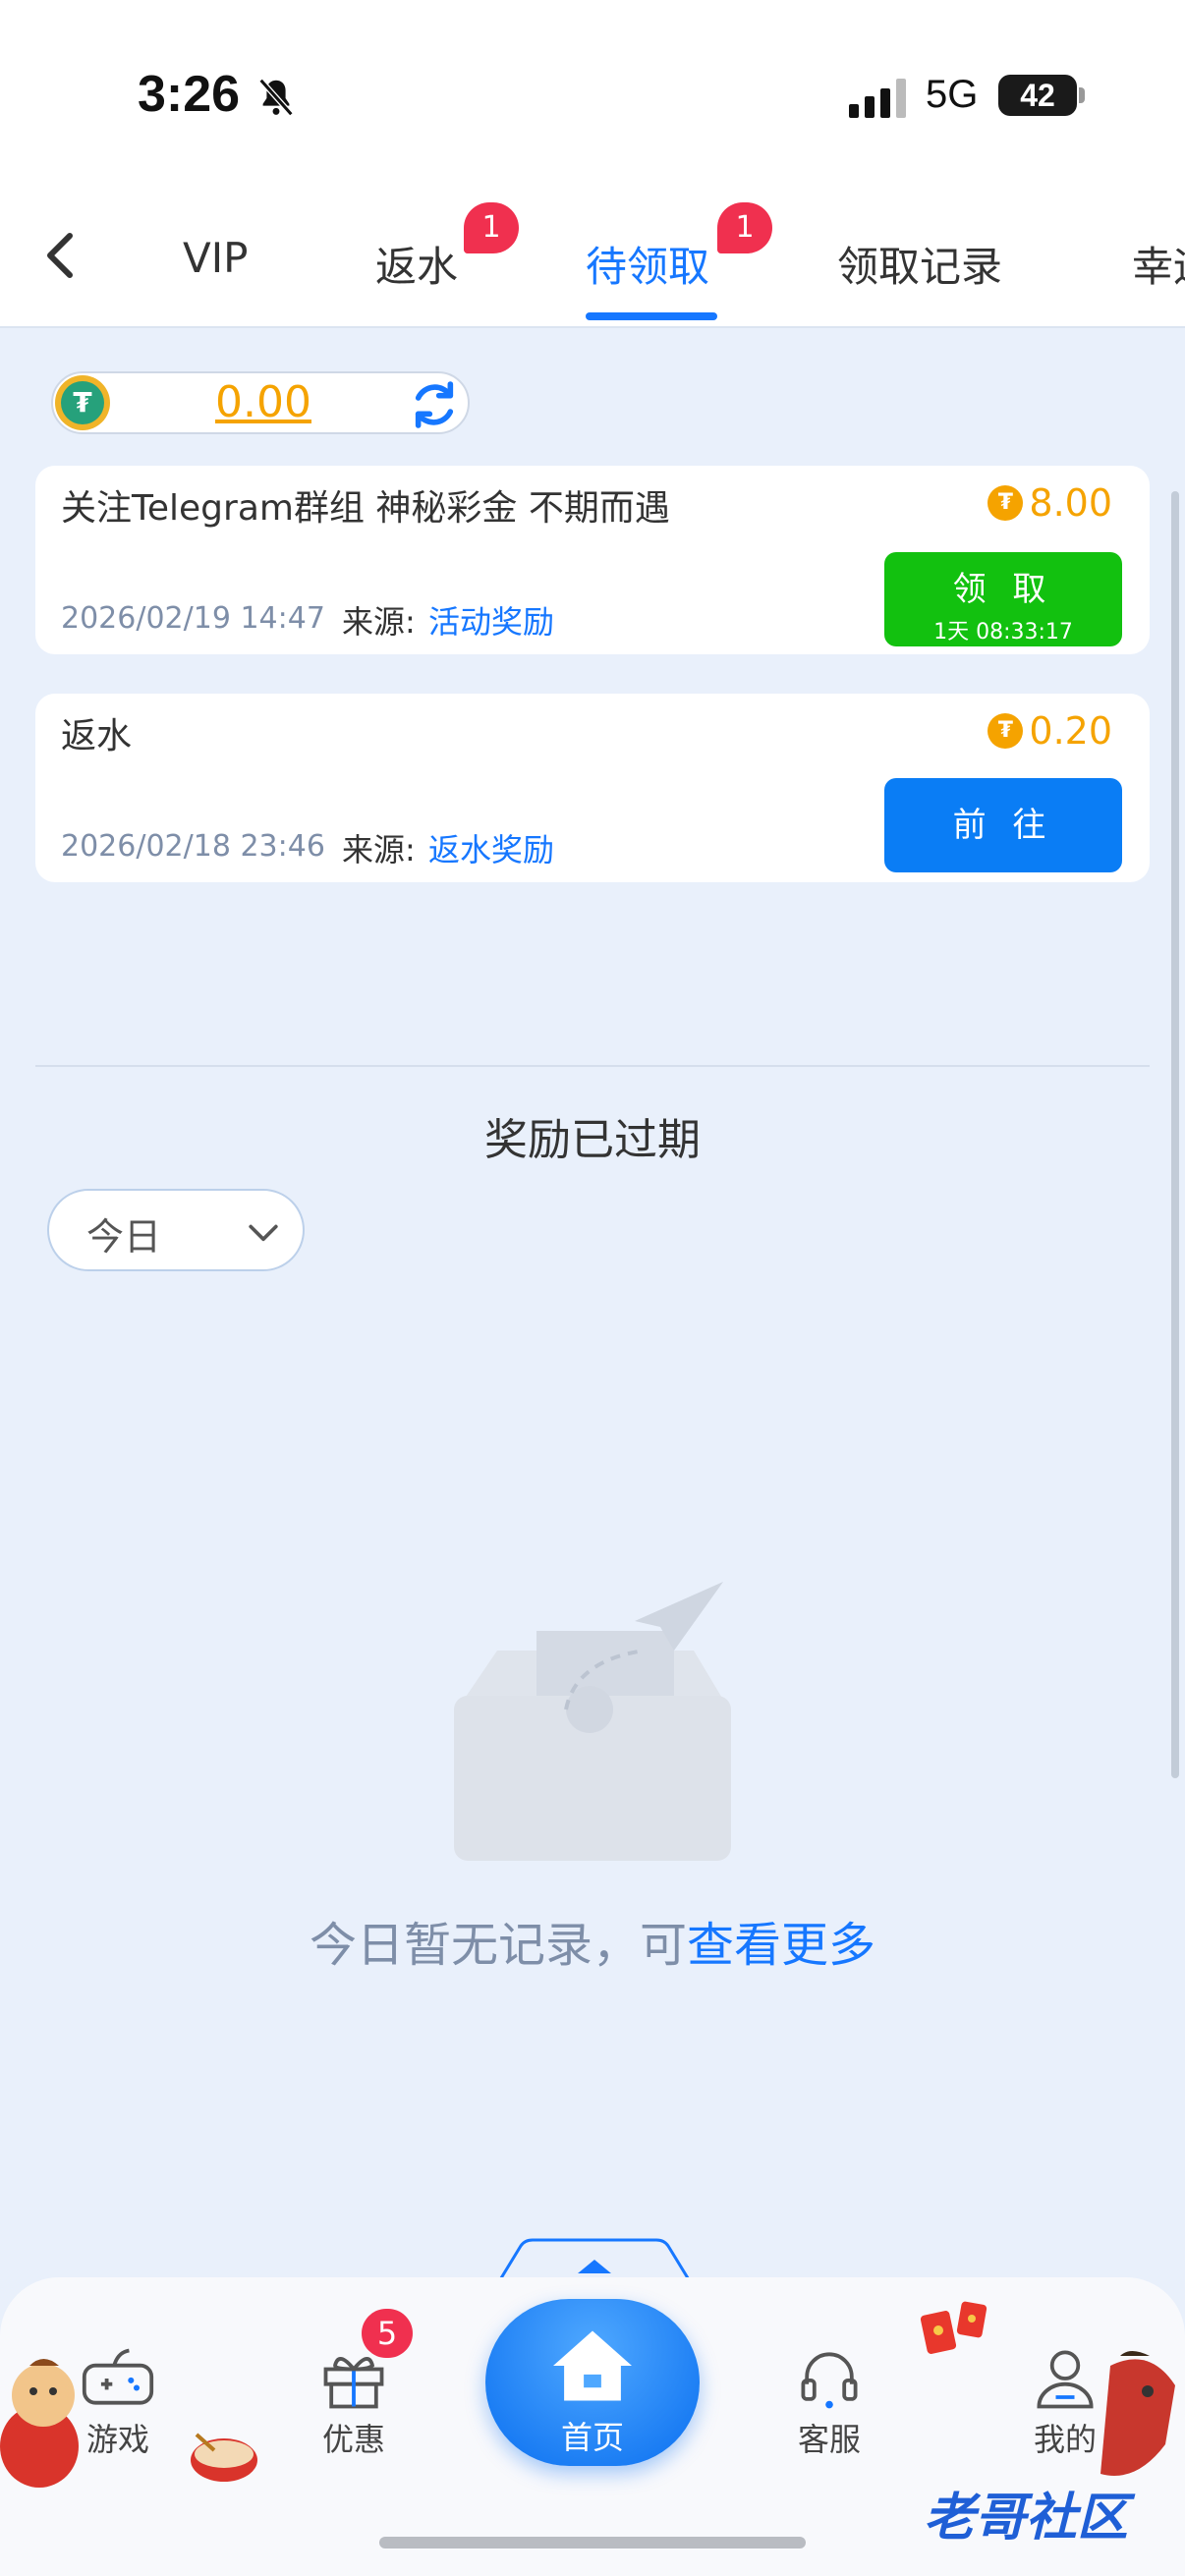  What do you see at coordinates (954, 2327) in the screenshot?
I see `red-envelope-icon` at bounding box center [954, 2327].